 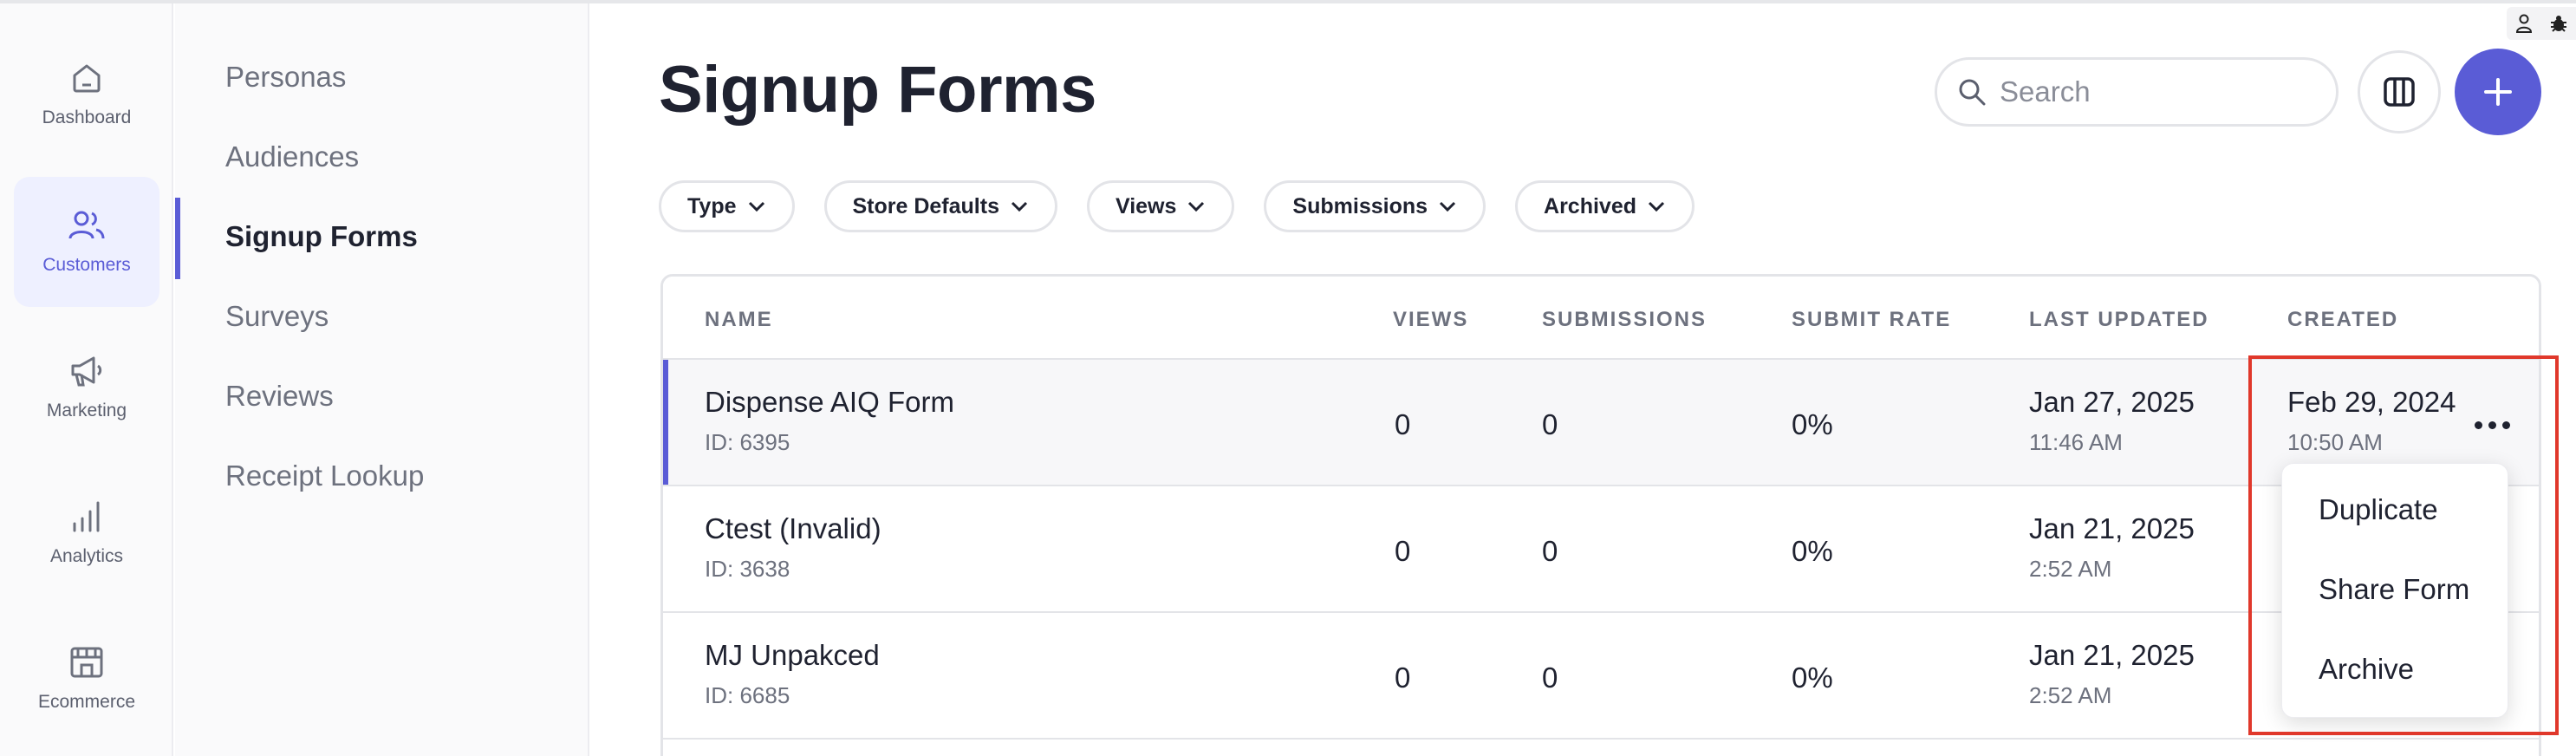 What do you see at coordinates (324, 475) in the screenshot?
I see `subnav-item-receipt-lookup: Receipt Lookup` at bounding box center [324, 475].